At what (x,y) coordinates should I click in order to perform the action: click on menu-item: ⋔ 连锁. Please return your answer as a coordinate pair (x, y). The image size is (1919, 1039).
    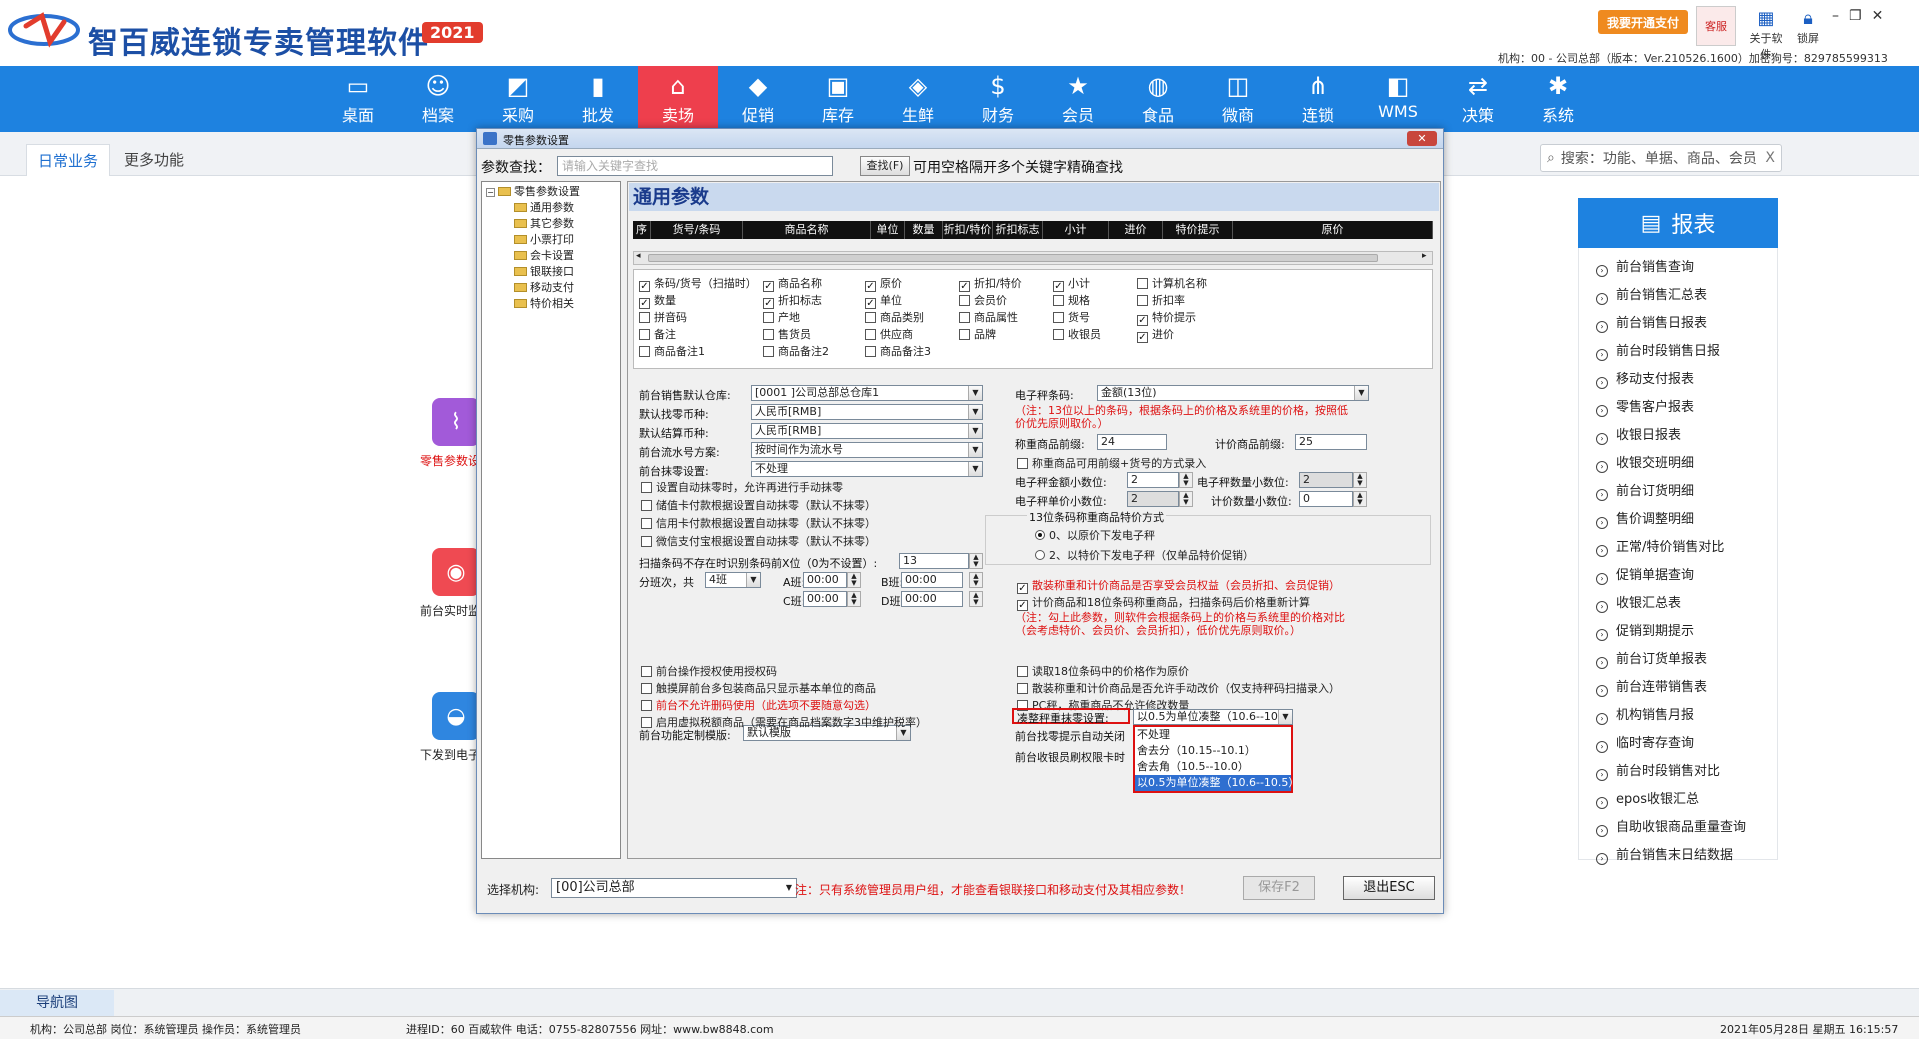
    Looking at the image, I should click on (1318, 99).